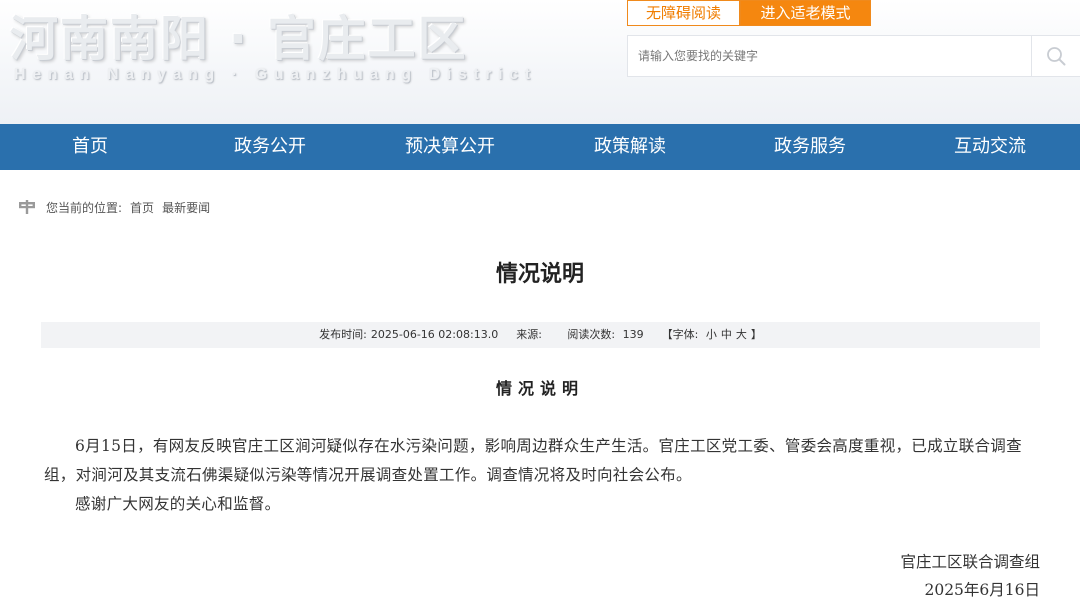  I want to click on search-icon, so click(1056, 56).